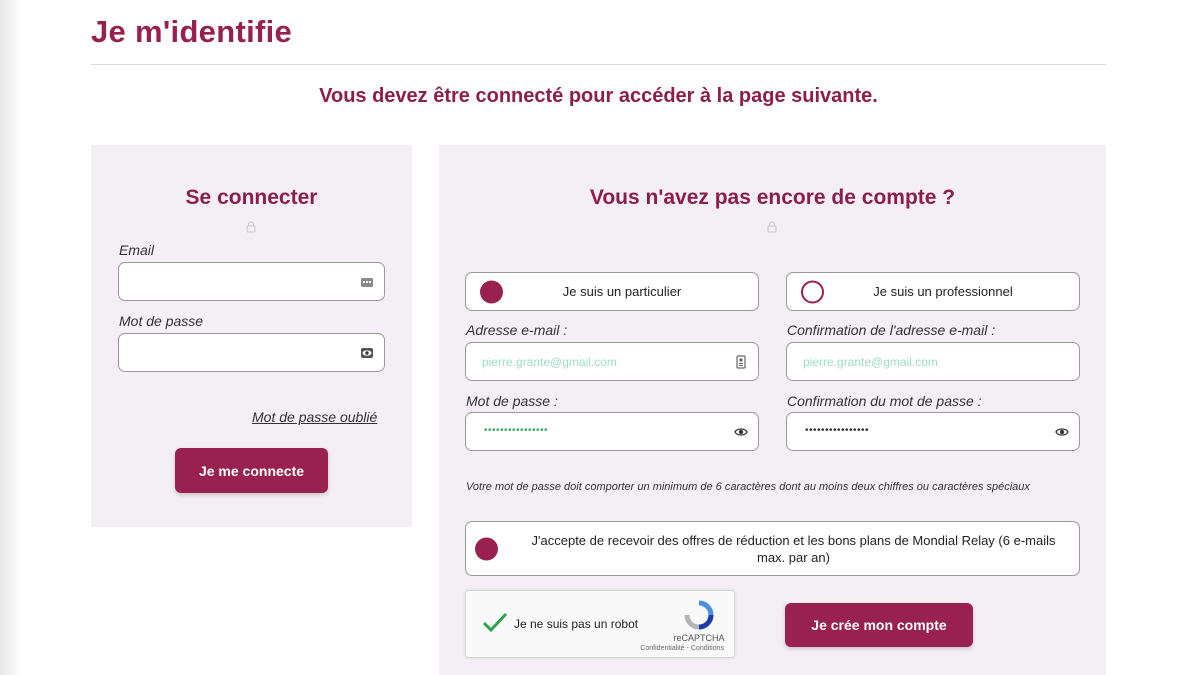 Image resolution: width=1200 pixels, height=675 pixels. Describe the element at coordinates (137, 250) in the screenshot. I see `login-email-label: Email` at that location.